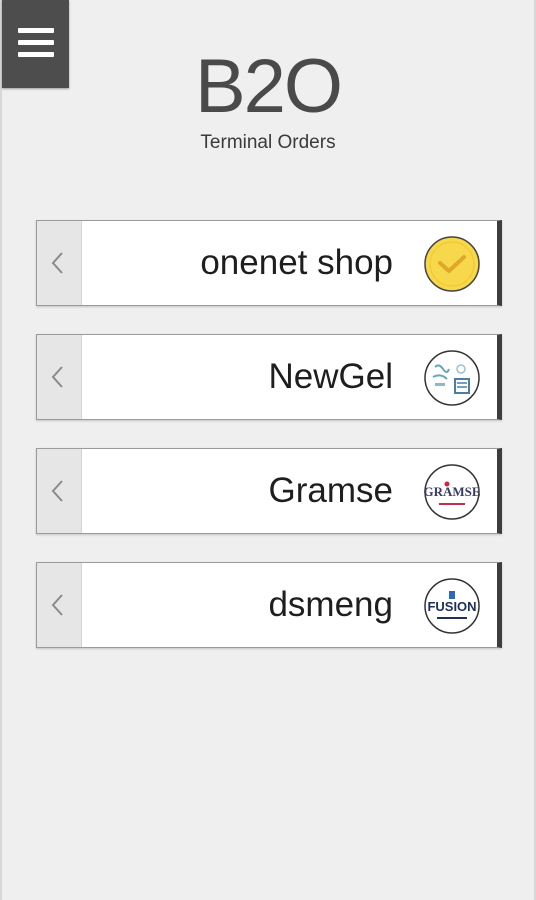  I want to click on svg-text: FUSION, so click(451, 606).